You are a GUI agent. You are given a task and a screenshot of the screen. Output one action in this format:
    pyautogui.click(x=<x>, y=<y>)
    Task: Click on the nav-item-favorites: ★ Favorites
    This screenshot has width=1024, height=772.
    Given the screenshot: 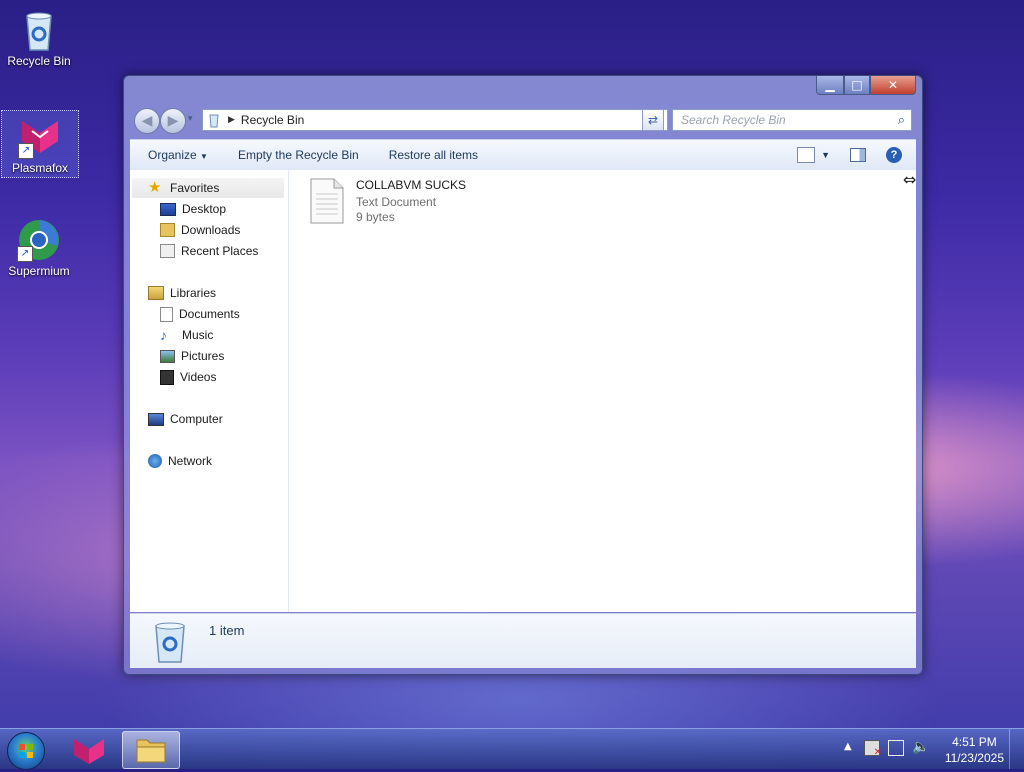 What is the action you would take?
    pyautogui.click(x=183, y=188)
    